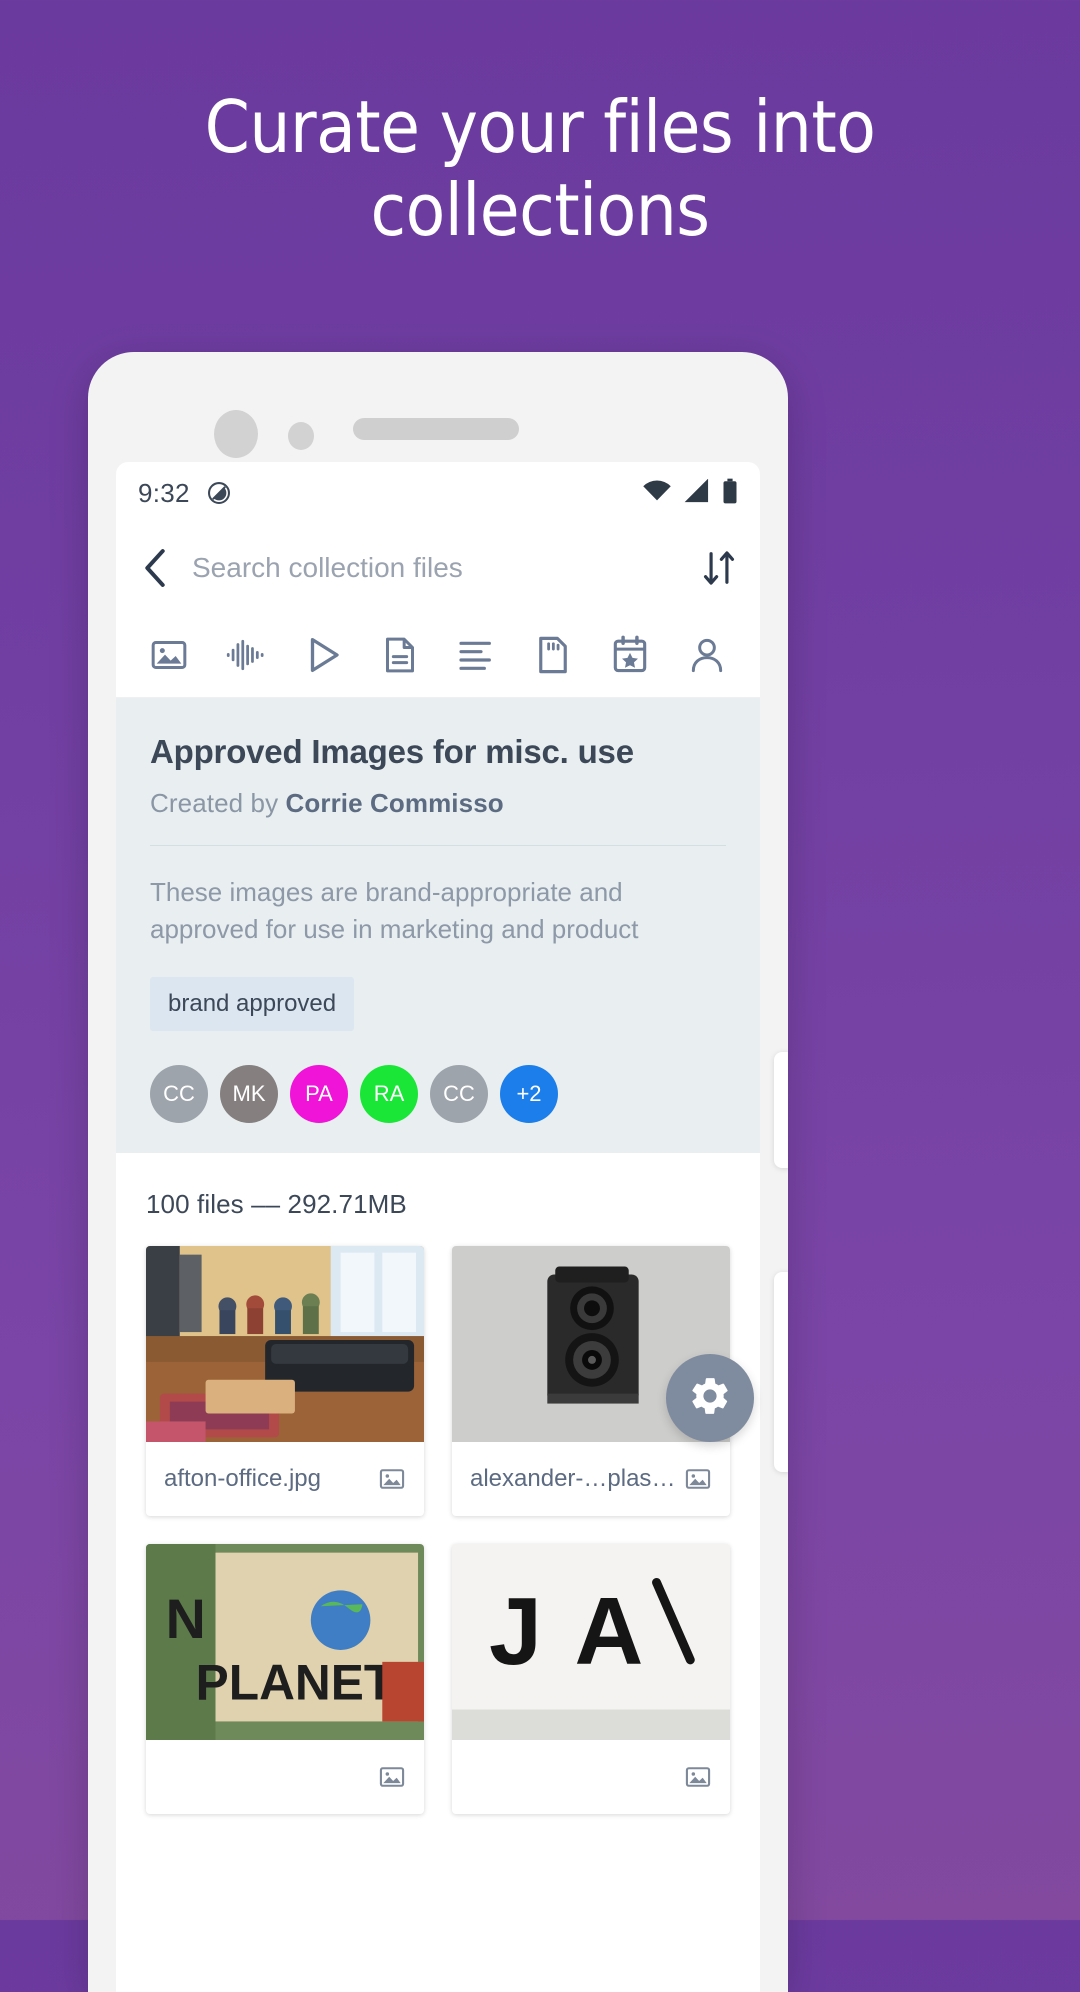  Describe the element at coordinates (276, 1203) in the screenshot. I see `file-count-summary: 100 files –– 292.71MB` at that location.